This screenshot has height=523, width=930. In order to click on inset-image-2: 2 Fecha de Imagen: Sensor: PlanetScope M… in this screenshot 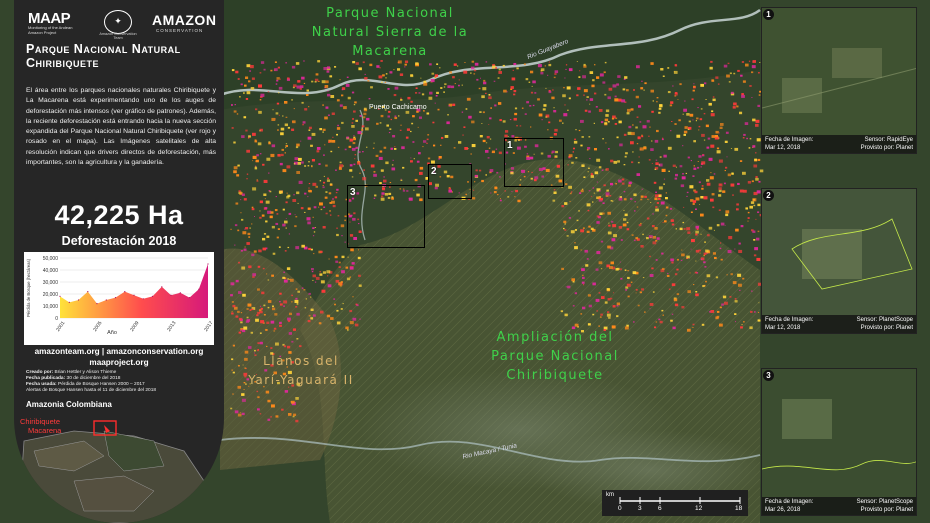, I will do `click(839, 261)`.